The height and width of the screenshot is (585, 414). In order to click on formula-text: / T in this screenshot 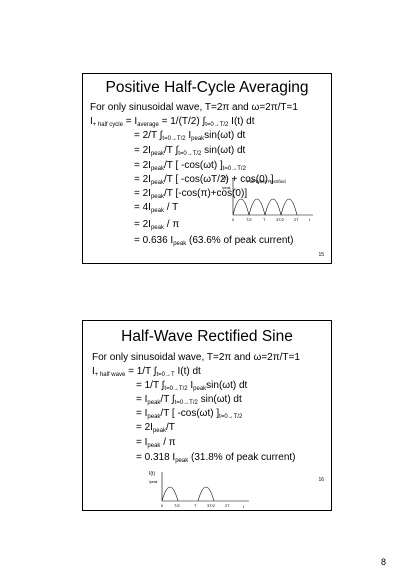, I will do `click(171, 207)`.